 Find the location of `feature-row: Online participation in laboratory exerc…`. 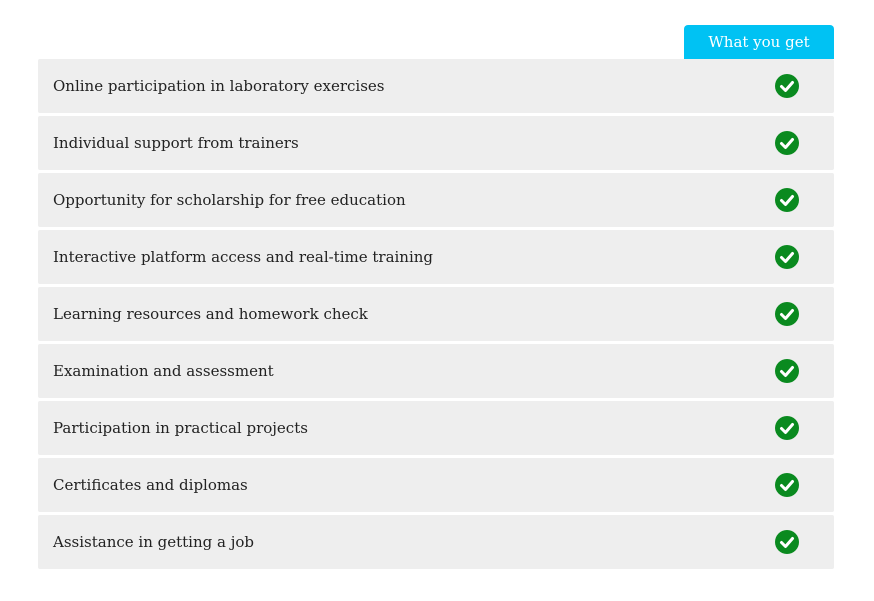

feature-row: Online participation in laboratory exerc… is located at coordinates (436, 86).